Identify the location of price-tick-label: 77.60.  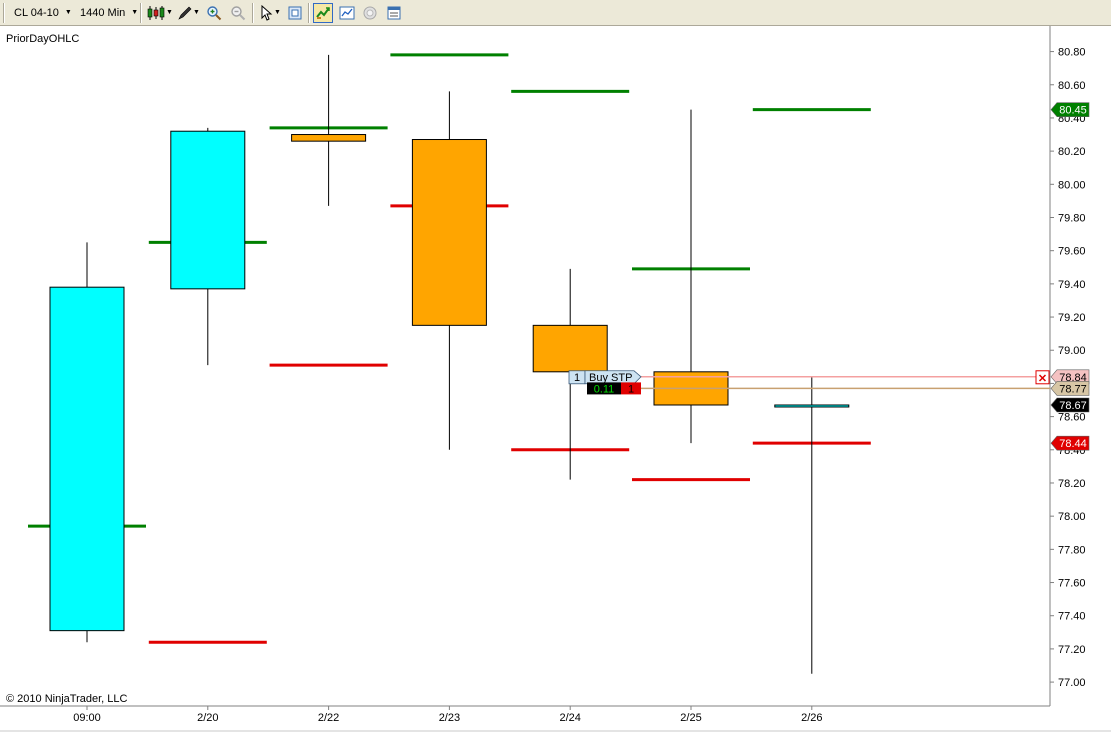
(1072, 584).